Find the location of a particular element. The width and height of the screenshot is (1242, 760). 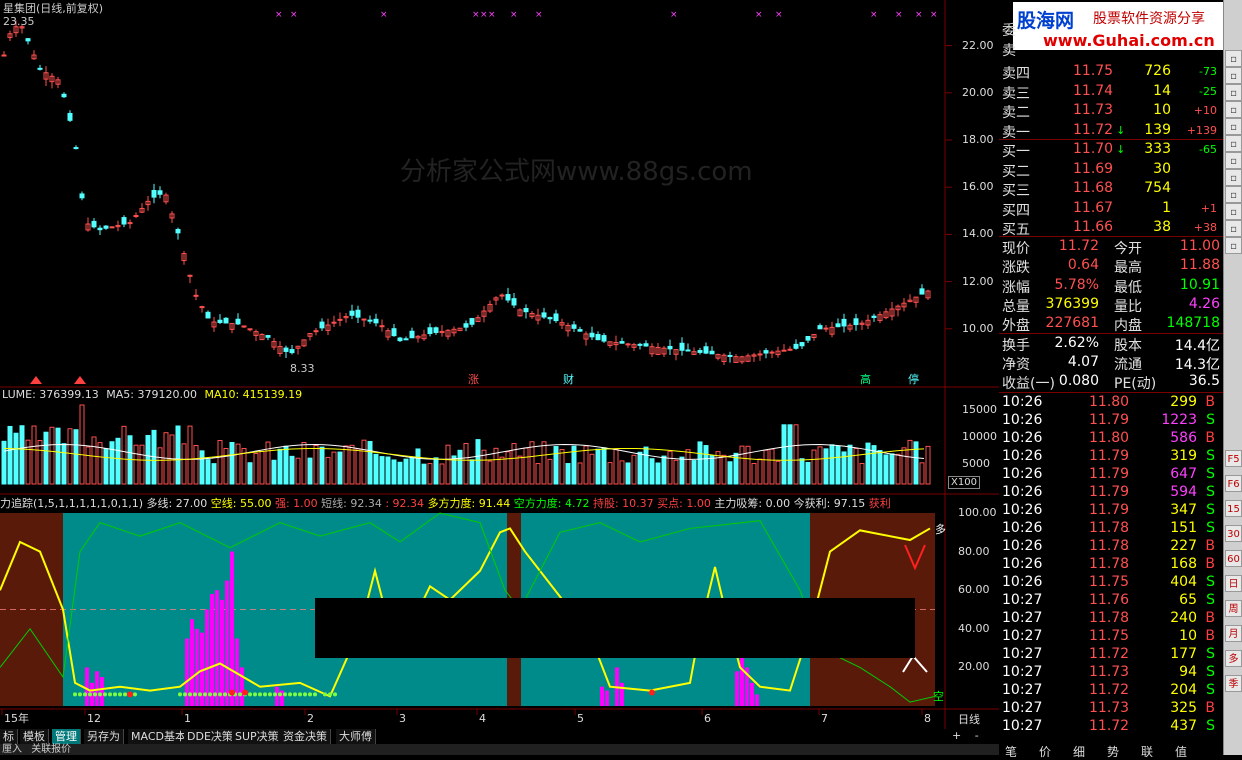

tick-row: 10:26 11.79 347 S is located at coordinates (1108, 510).